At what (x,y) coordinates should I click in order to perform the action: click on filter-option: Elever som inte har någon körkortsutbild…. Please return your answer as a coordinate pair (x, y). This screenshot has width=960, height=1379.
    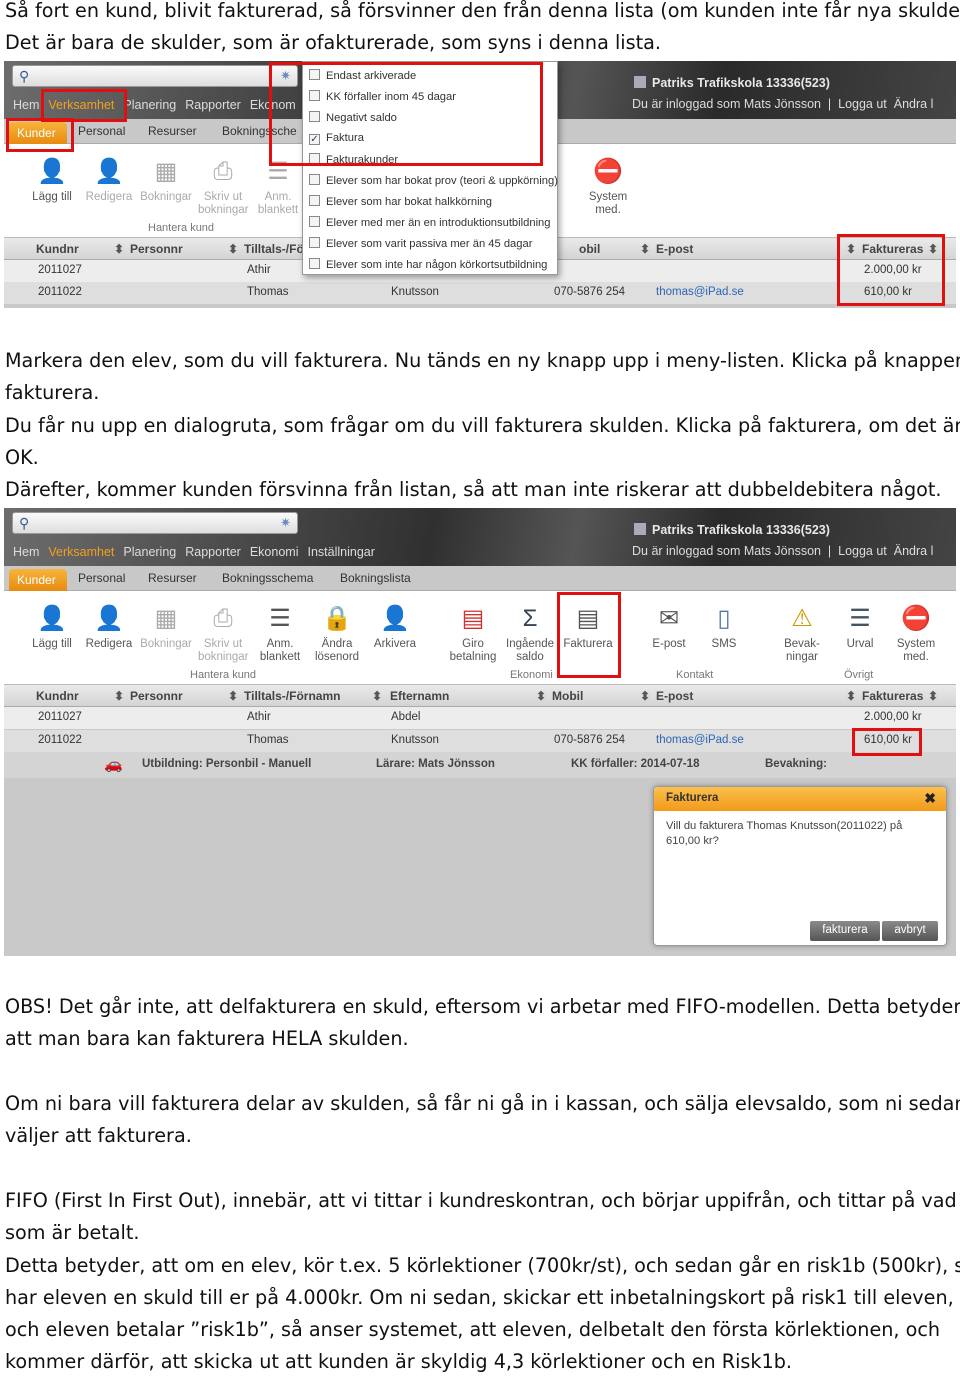
    Looking at the image, I should click on (428, 264).